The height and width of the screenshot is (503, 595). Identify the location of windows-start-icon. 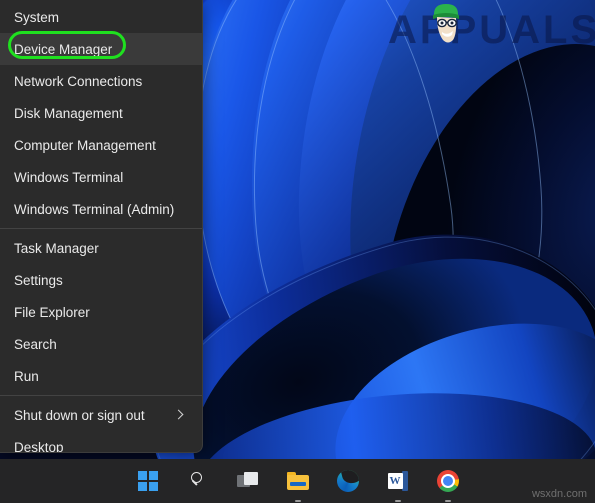
(147, 481).